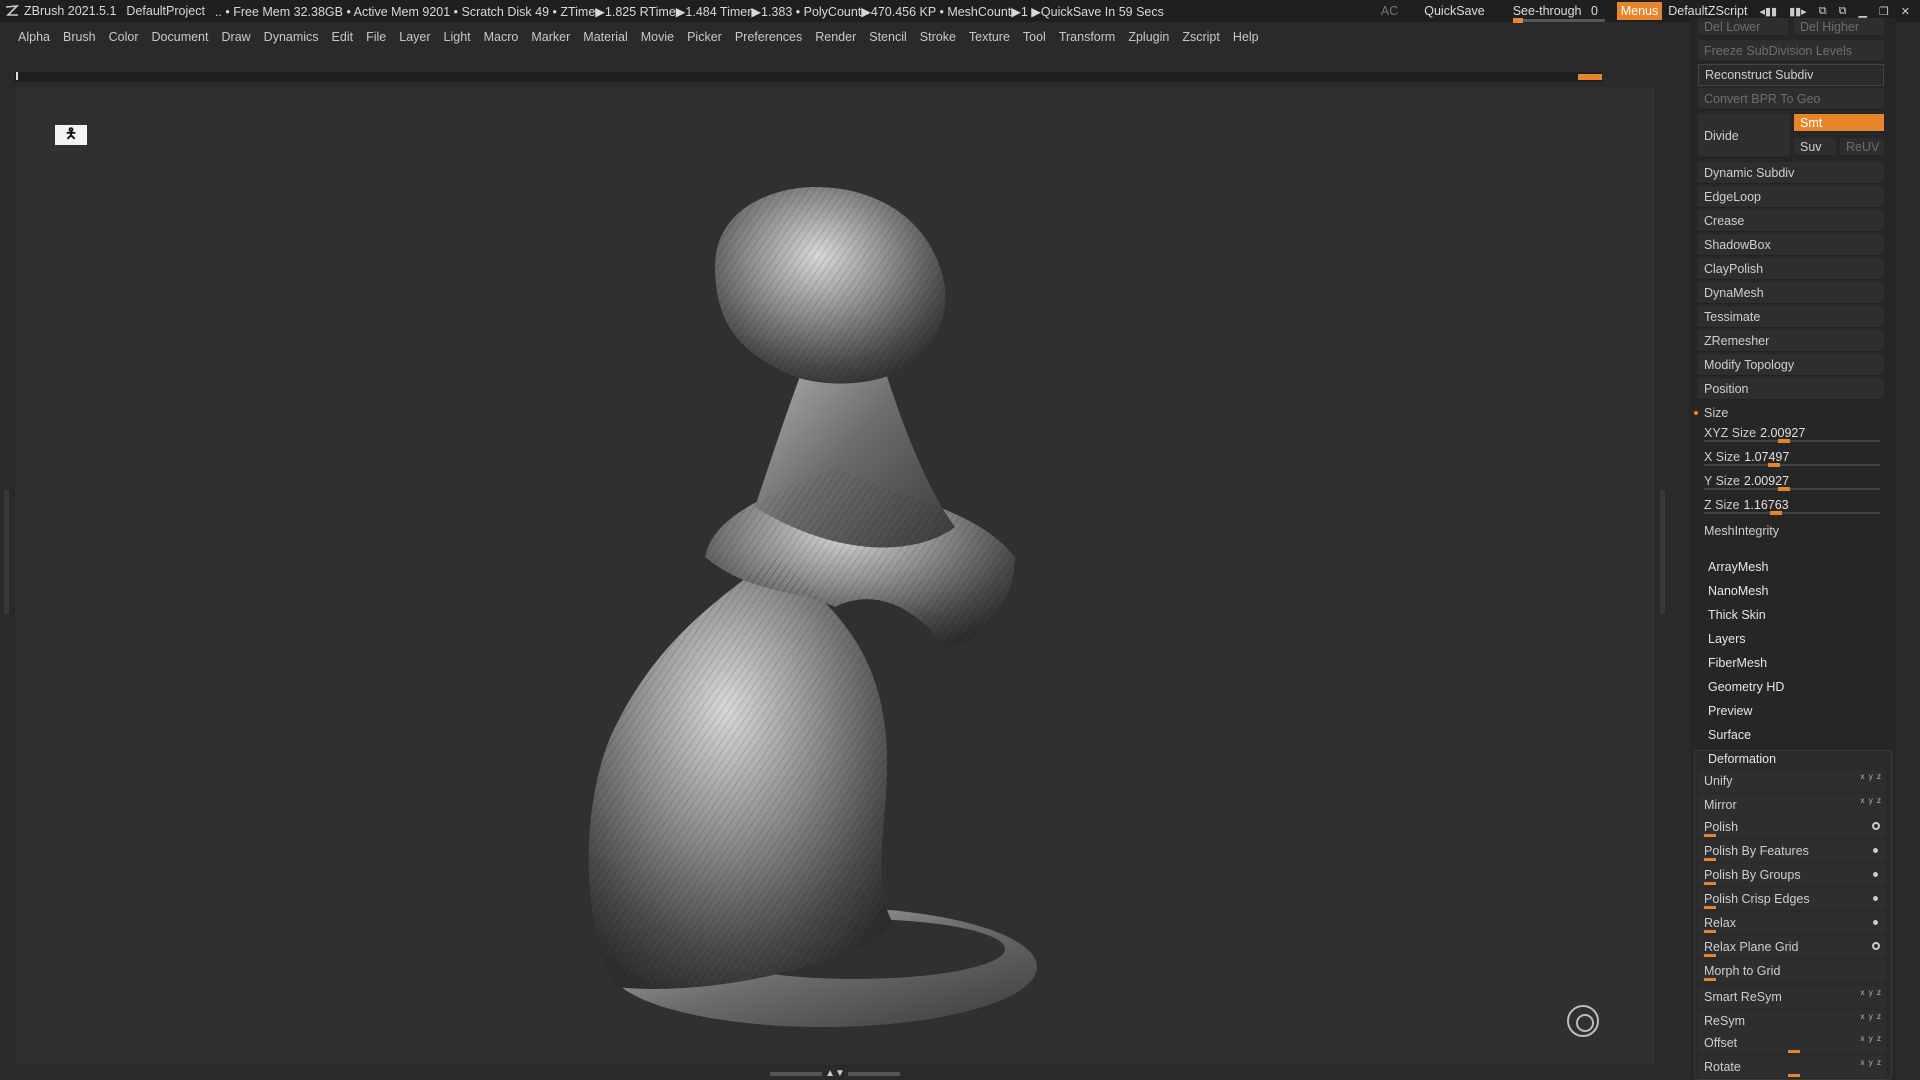 Image resolution: width=1920 pixels, height=1080 pixels. What do you see at coordinates (6, 552) in the screenshot?
I see `left-tray-handle` at bounding box center [6, 552].